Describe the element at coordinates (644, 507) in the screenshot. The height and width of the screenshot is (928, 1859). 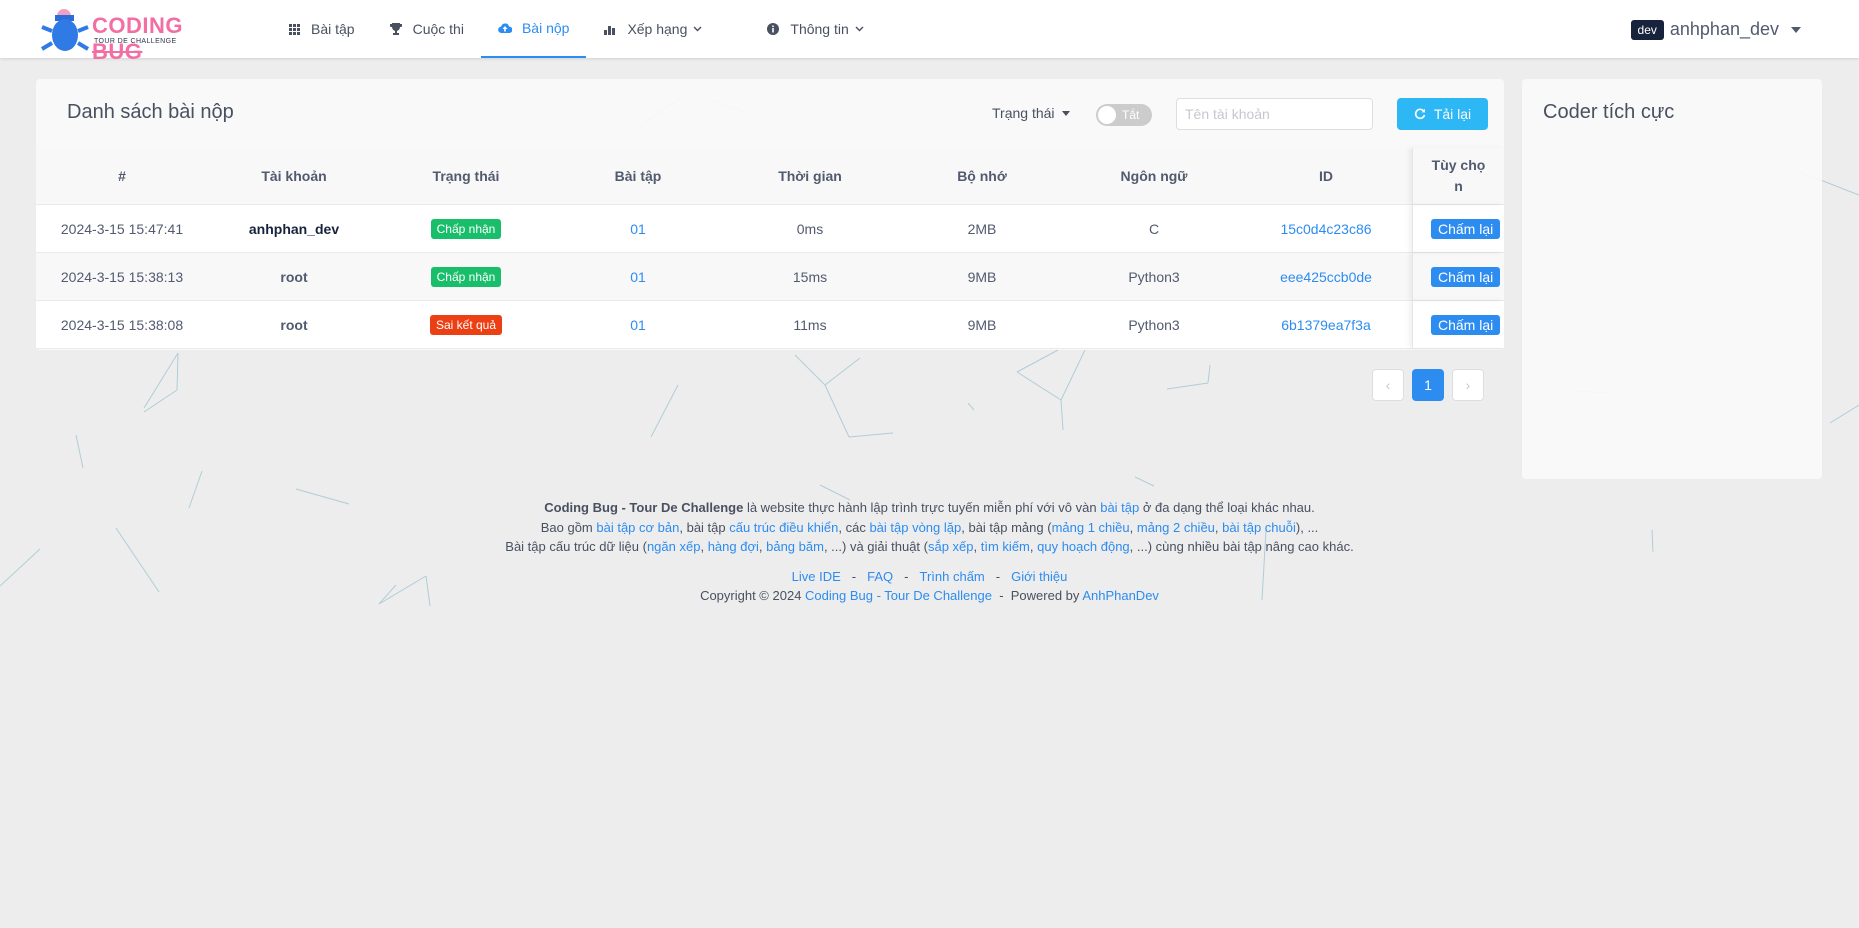
I see `footer-brand: Coding Bug - Tour De Challenge` at that location.